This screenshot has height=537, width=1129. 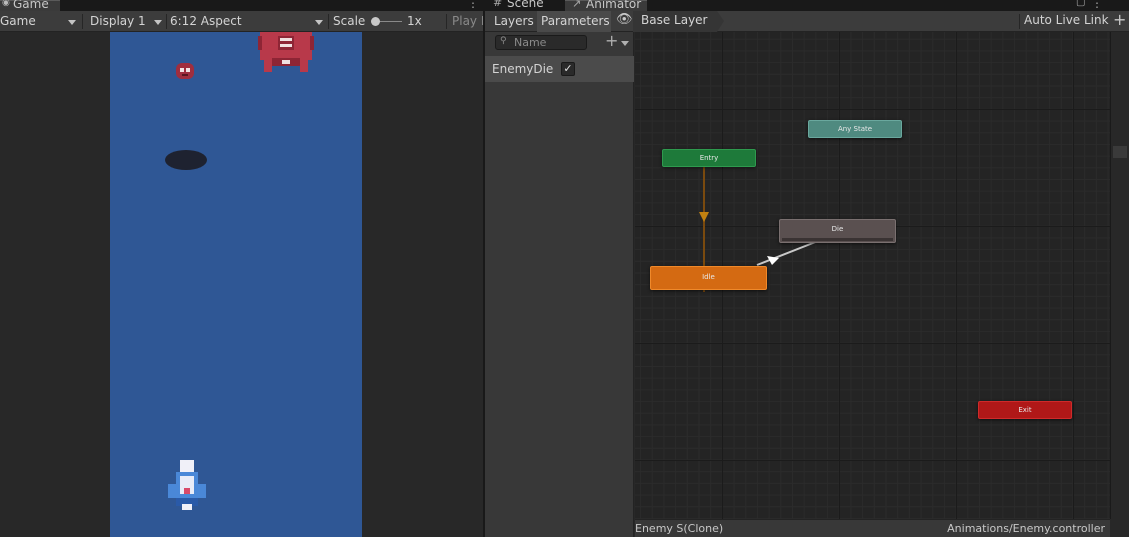 What do you see at coordinates (503, 41) in the screenshot?
I see `search-icon: ⚲` at bounding box center [503, 41].